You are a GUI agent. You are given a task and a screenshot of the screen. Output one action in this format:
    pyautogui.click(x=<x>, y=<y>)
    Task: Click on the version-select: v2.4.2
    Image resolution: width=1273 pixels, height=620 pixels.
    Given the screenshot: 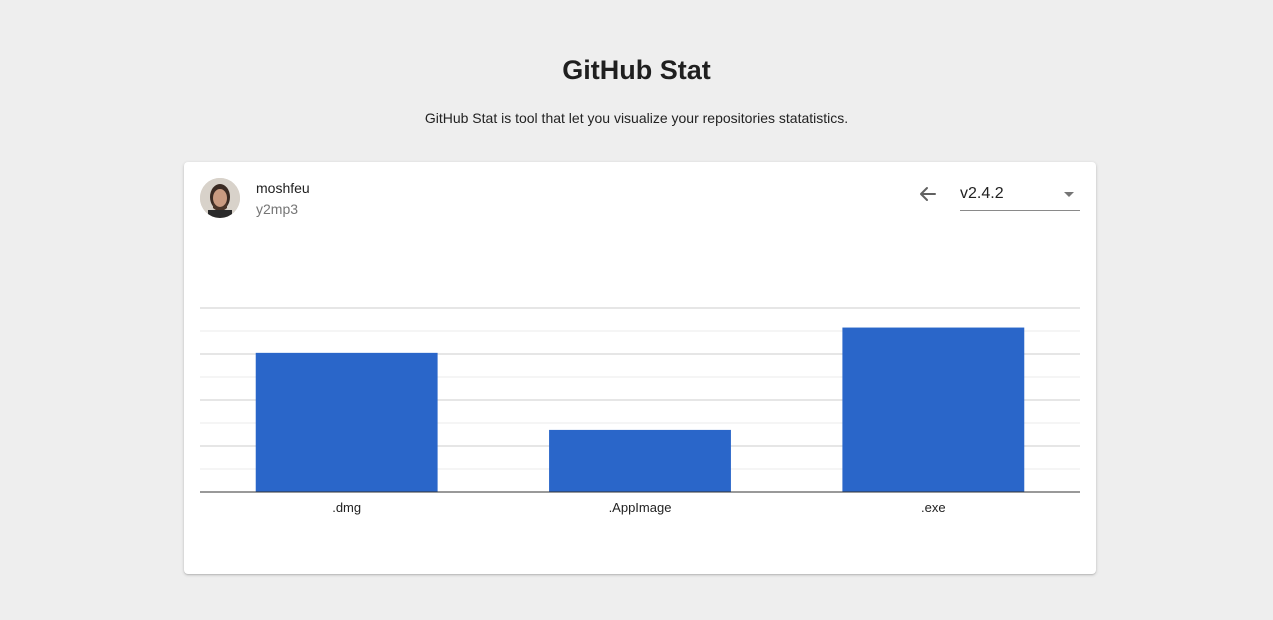 What is the action you would take?
    pyautogui.click(x=1020, y=196)
    